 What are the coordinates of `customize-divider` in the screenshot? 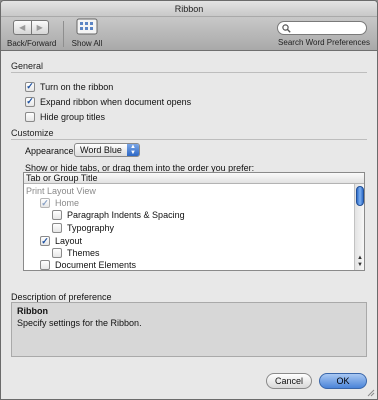 It's located at (189, 139).